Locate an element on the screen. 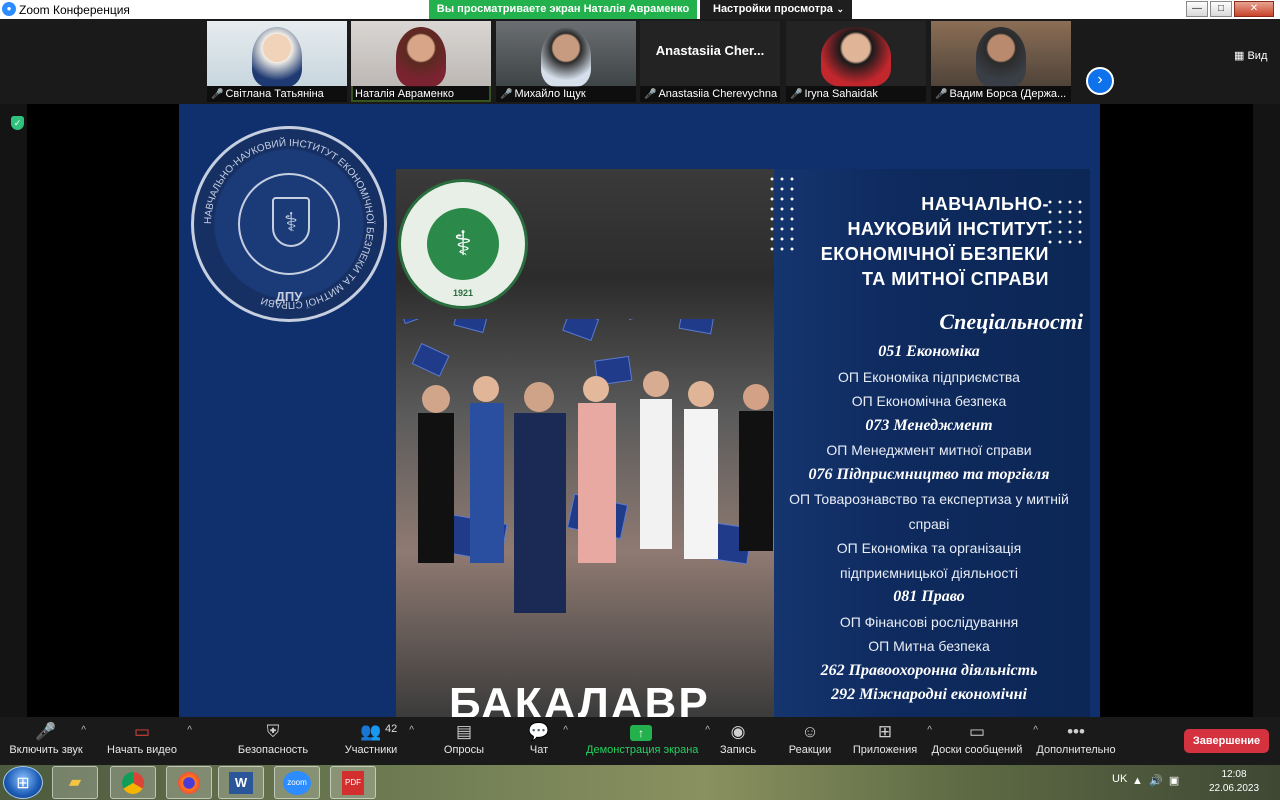 The image size is (1280, 800). view-options-dropdown: Настройки просмотра ⌄ is located at coordinates (776, 9).